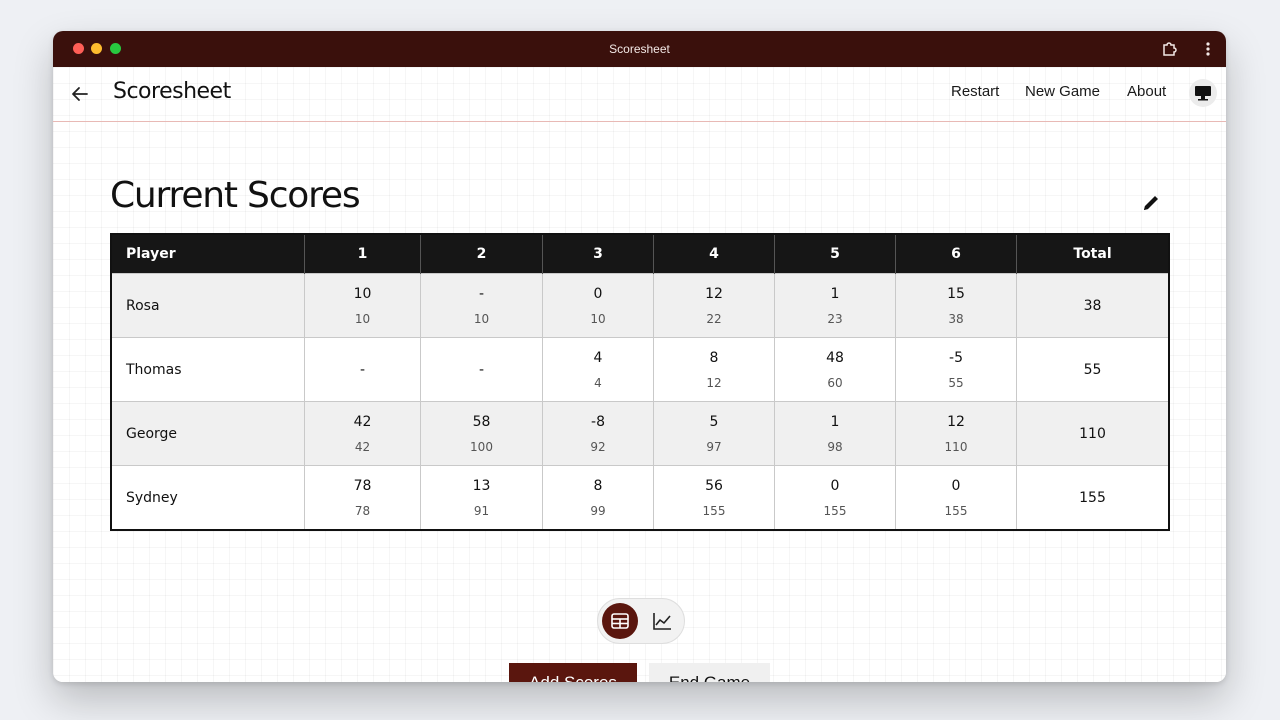 The width and height of the screenshot is (1280, 720). Describe the element at coordinates (598, 357) in the screenshot. I see `round-score: 4` at that location.